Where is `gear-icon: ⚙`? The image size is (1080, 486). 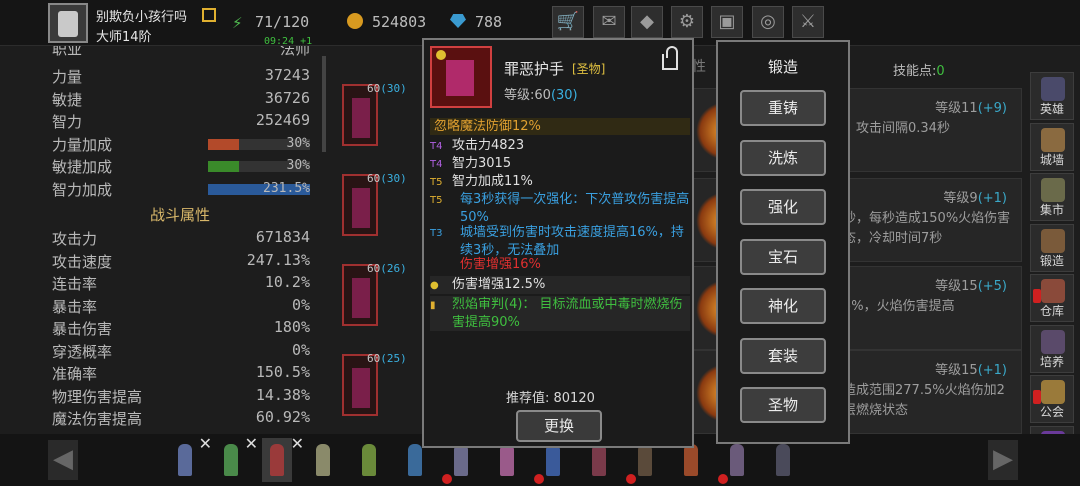
gear-icon: ⚙ is located at coordinates (687, 22).